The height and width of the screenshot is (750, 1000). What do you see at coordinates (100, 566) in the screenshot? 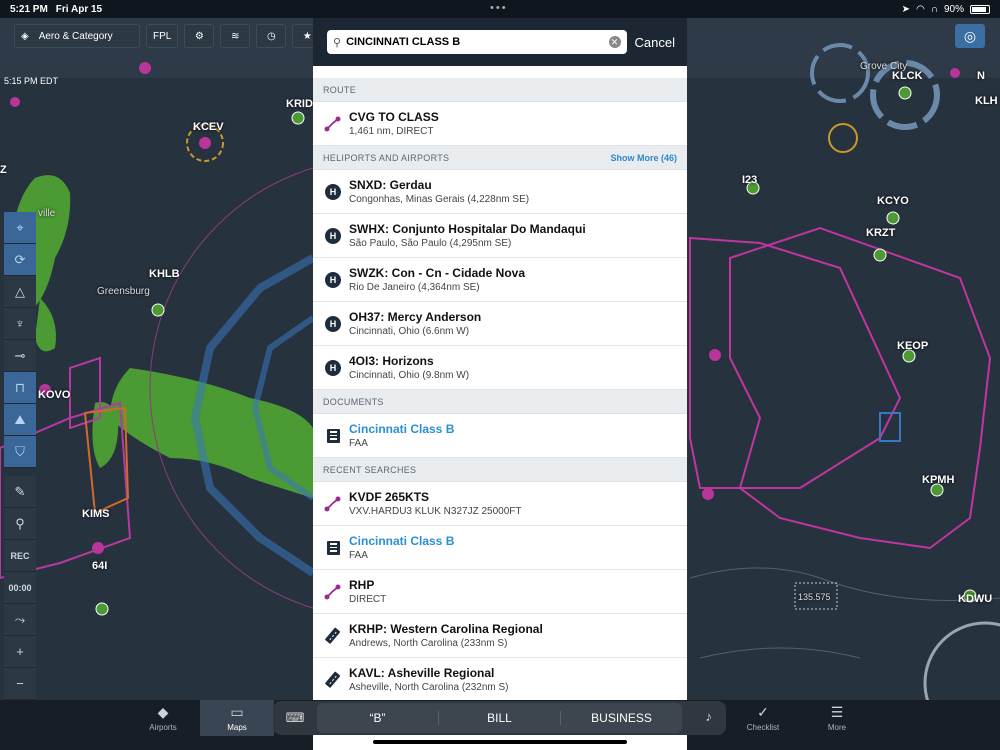
I see `map-label: 64I` at bounding box center [100, 566].